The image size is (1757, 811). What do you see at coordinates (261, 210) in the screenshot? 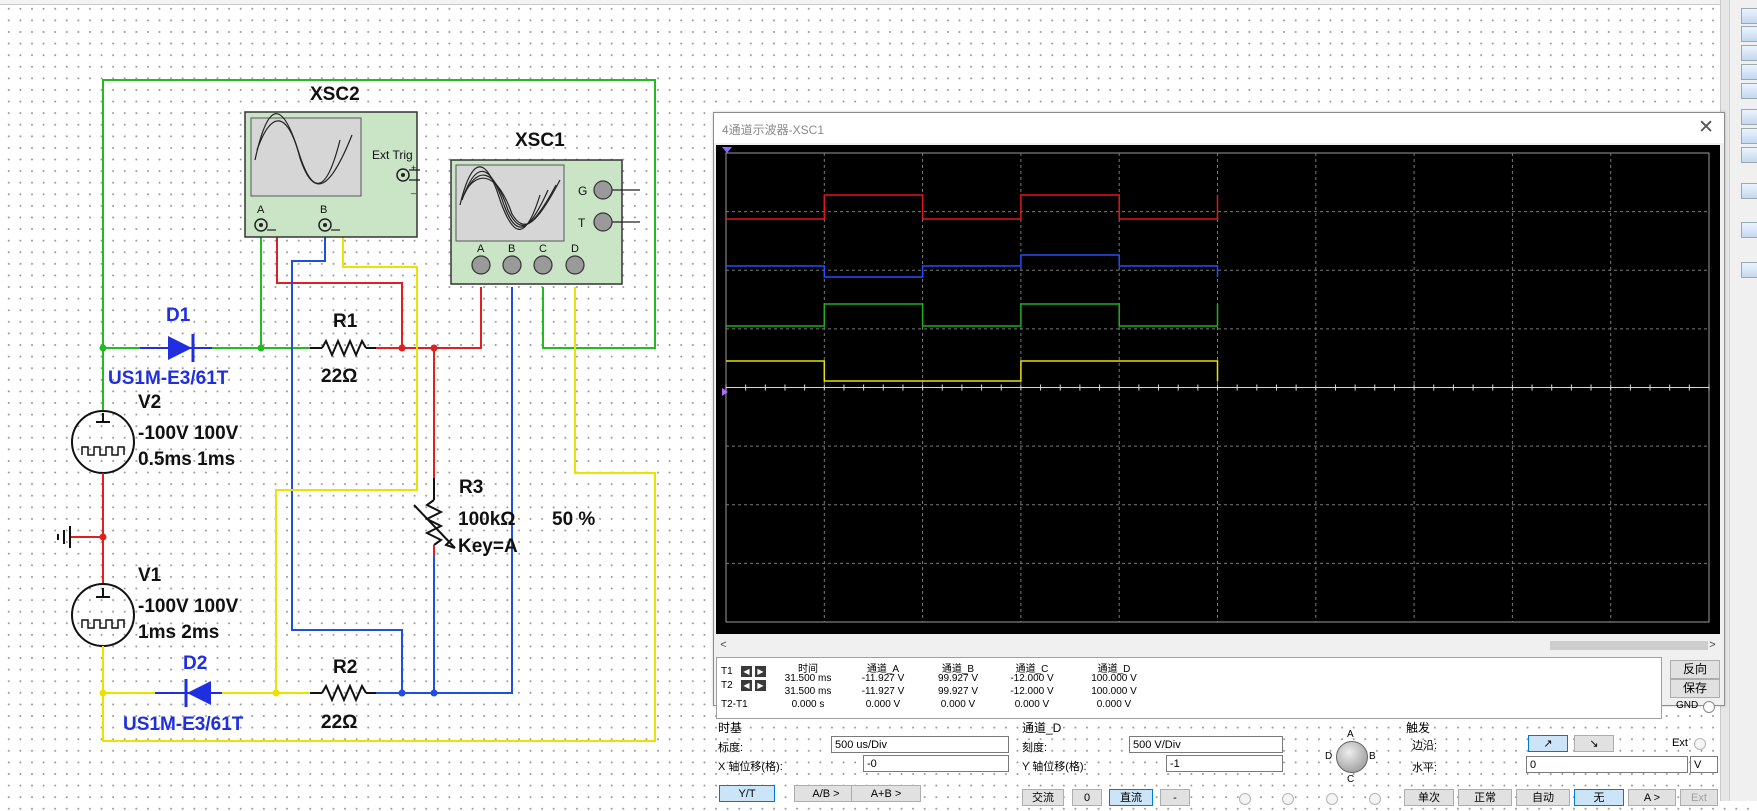
I see `xsc2-pin-a: A` at bounding box center [261, 210].